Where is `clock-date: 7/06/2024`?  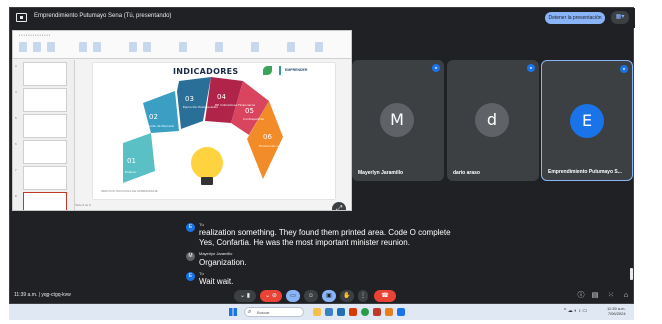
clock-date: 7/06/2024 is located at coordinates (616, 313).